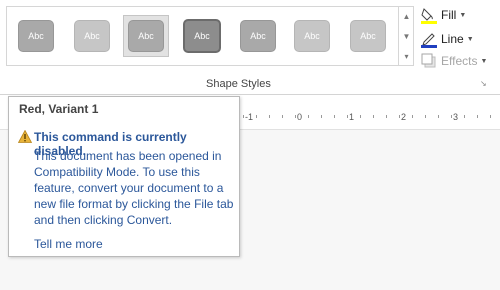 The width and height of the screenshot is (500, 290). What do you see at coordinates (456, 117) in the screenshot?
I see `ruler-number: 3` at bounding box center [456, 117].